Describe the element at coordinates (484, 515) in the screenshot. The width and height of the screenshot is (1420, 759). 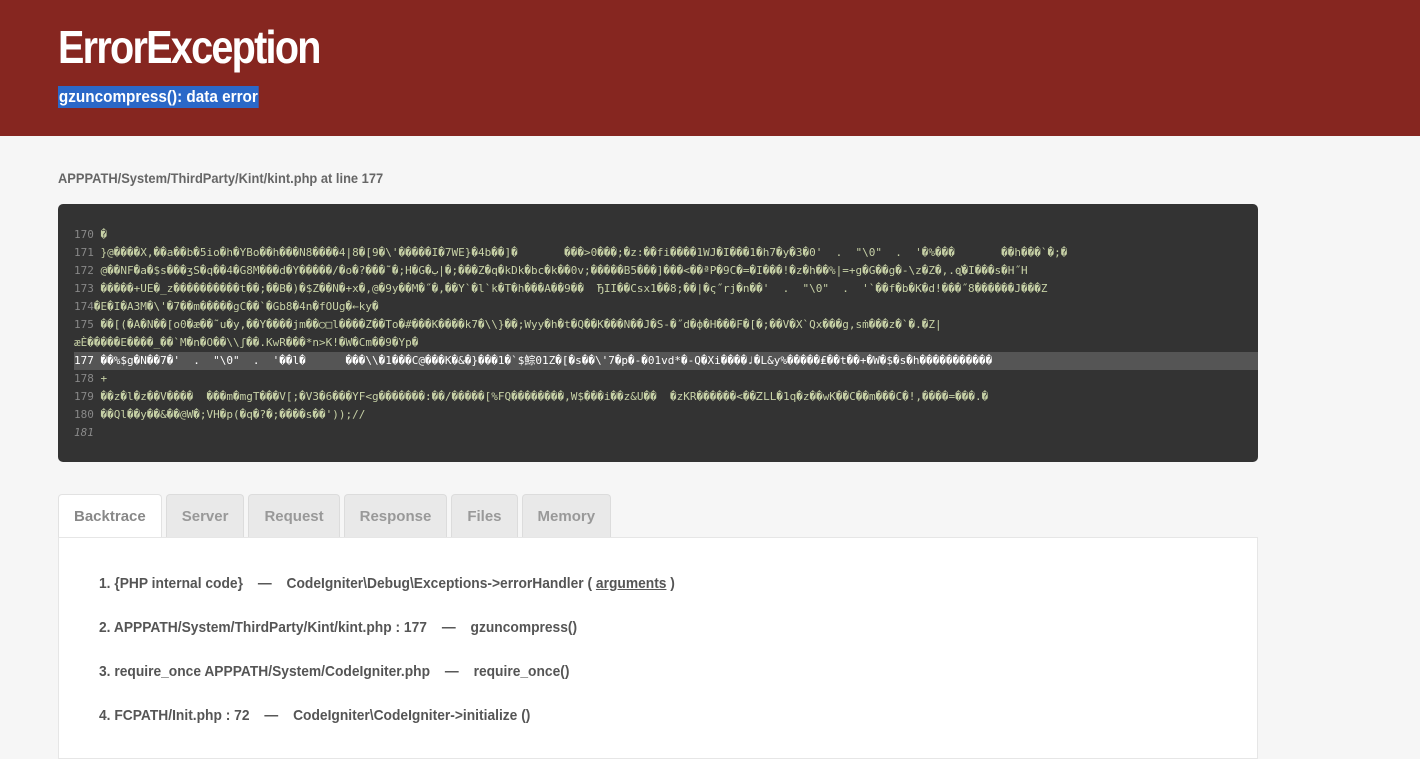
I see `tab-files: Files` at that location.